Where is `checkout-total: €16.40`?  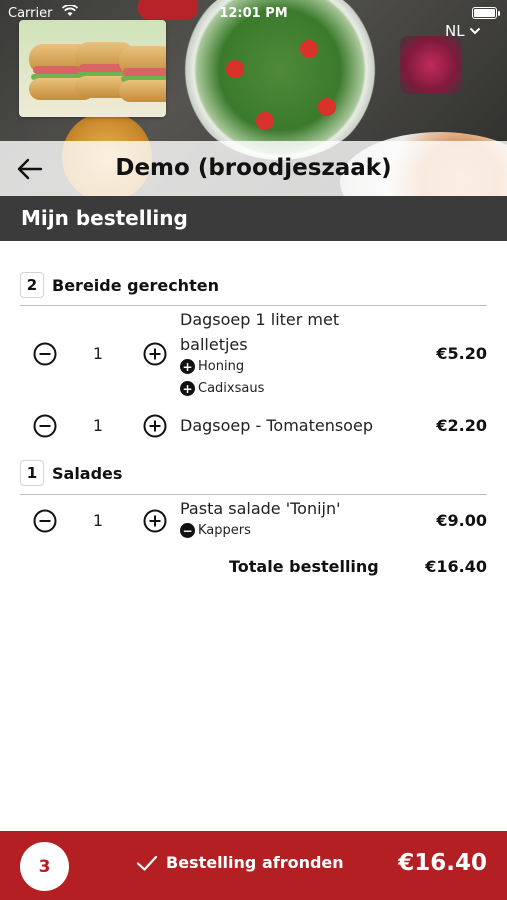
checkout-total: €16.40 is located at coordinates (442, 863).